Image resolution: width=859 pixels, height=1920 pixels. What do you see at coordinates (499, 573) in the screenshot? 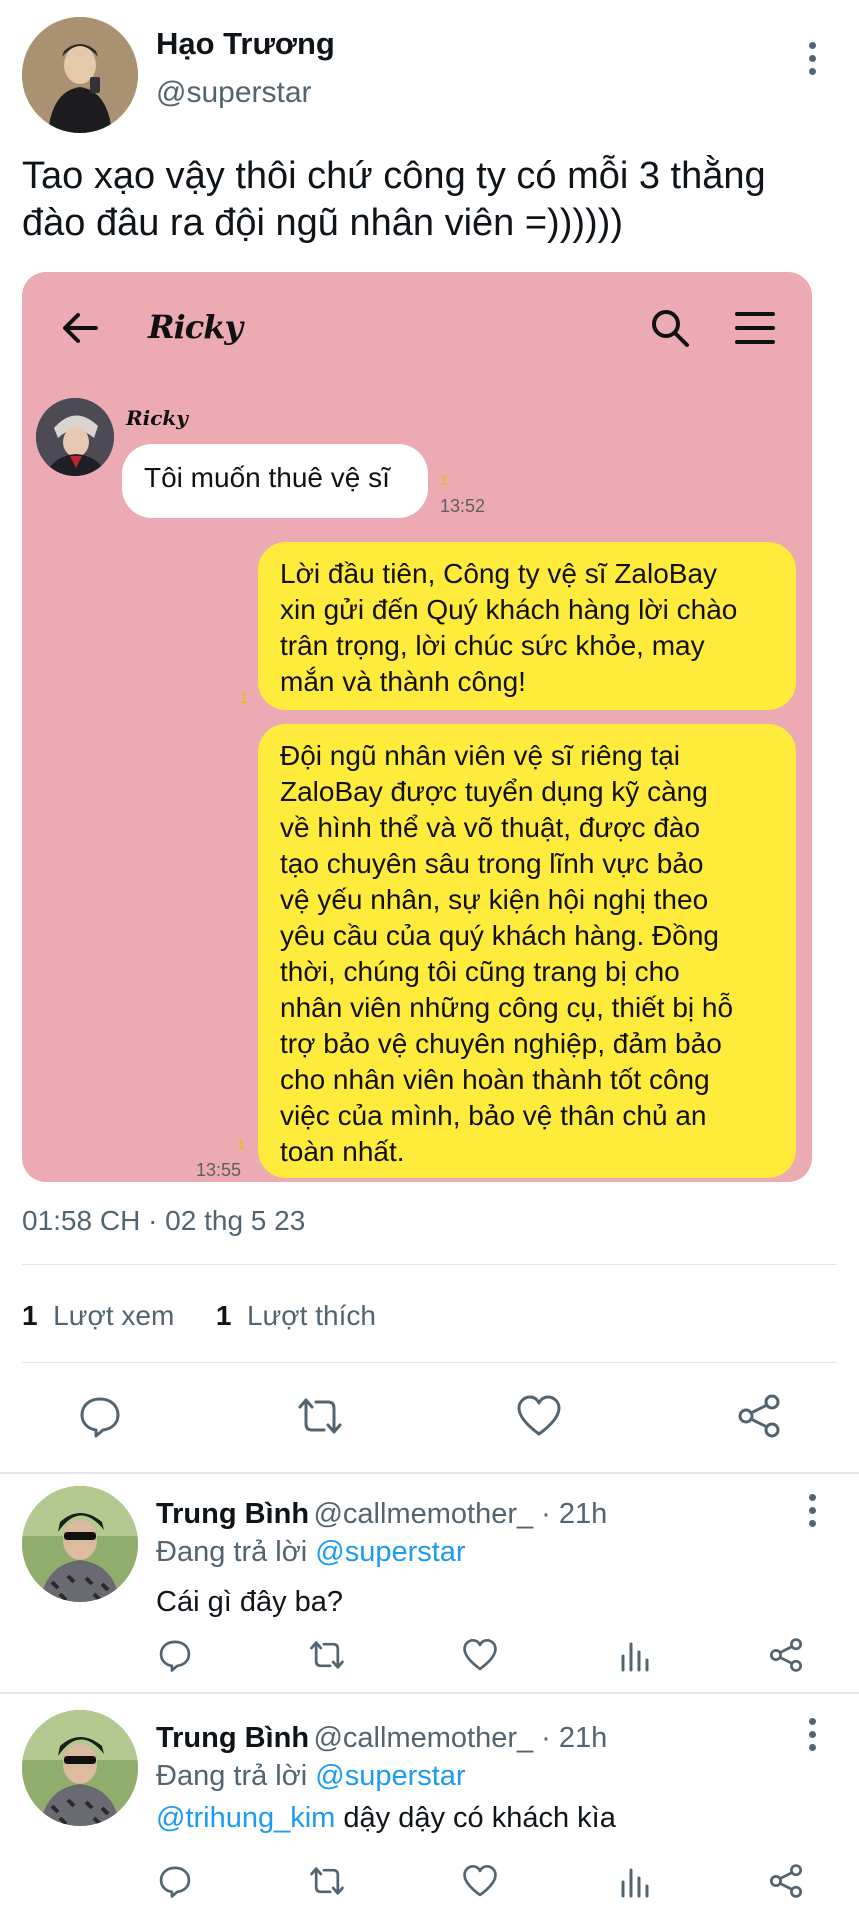
I see `outgoing-1-line: Lời đầu tiên, Công ty vệ sĩ ZaloBay` at bounding box center [499, 573].